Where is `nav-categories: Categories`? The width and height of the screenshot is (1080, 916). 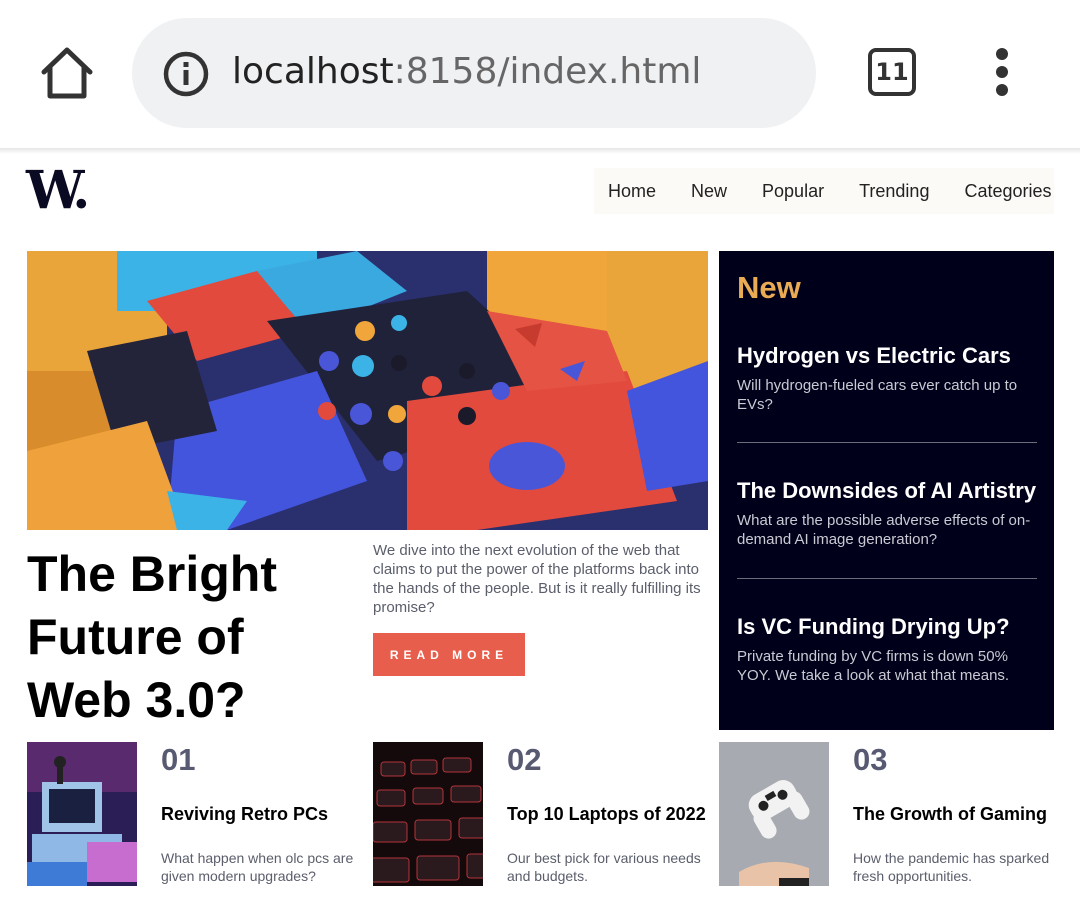
nav-categories: Categories is located at coordinates (1007, 191).